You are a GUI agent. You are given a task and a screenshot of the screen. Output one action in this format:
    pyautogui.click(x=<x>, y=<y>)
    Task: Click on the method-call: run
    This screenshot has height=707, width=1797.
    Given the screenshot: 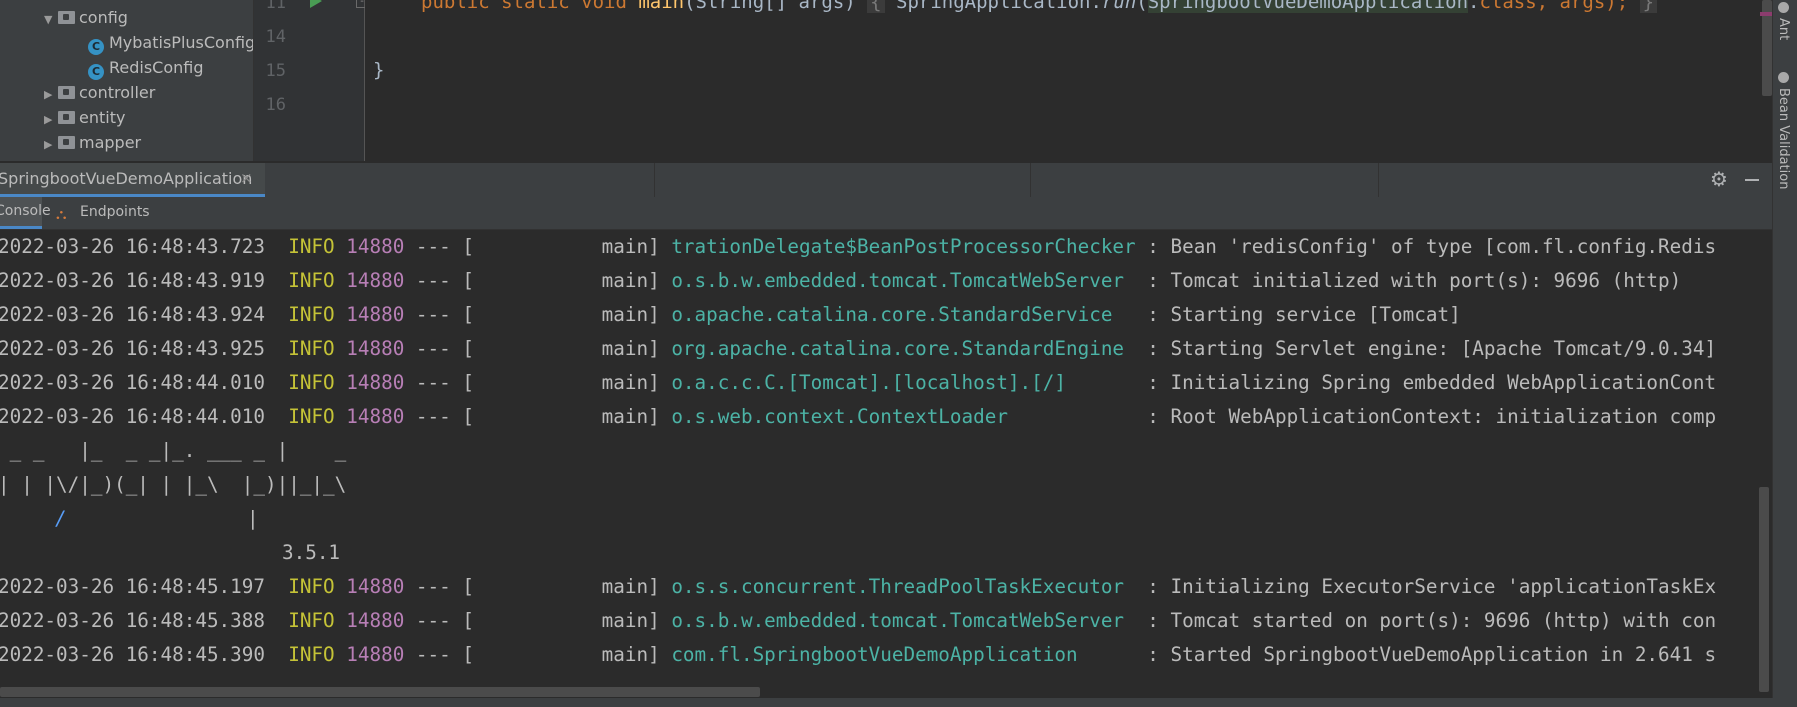 What is the action you would take?
    pyautogui.click(x=1119, y=6)
    